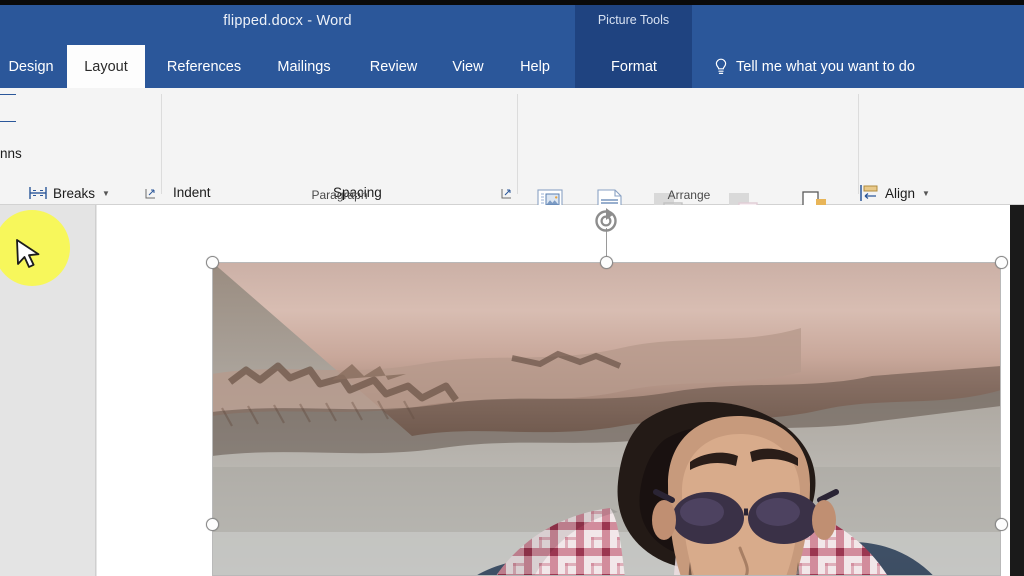  I want to click on breaks-icon, so click(38, 193).